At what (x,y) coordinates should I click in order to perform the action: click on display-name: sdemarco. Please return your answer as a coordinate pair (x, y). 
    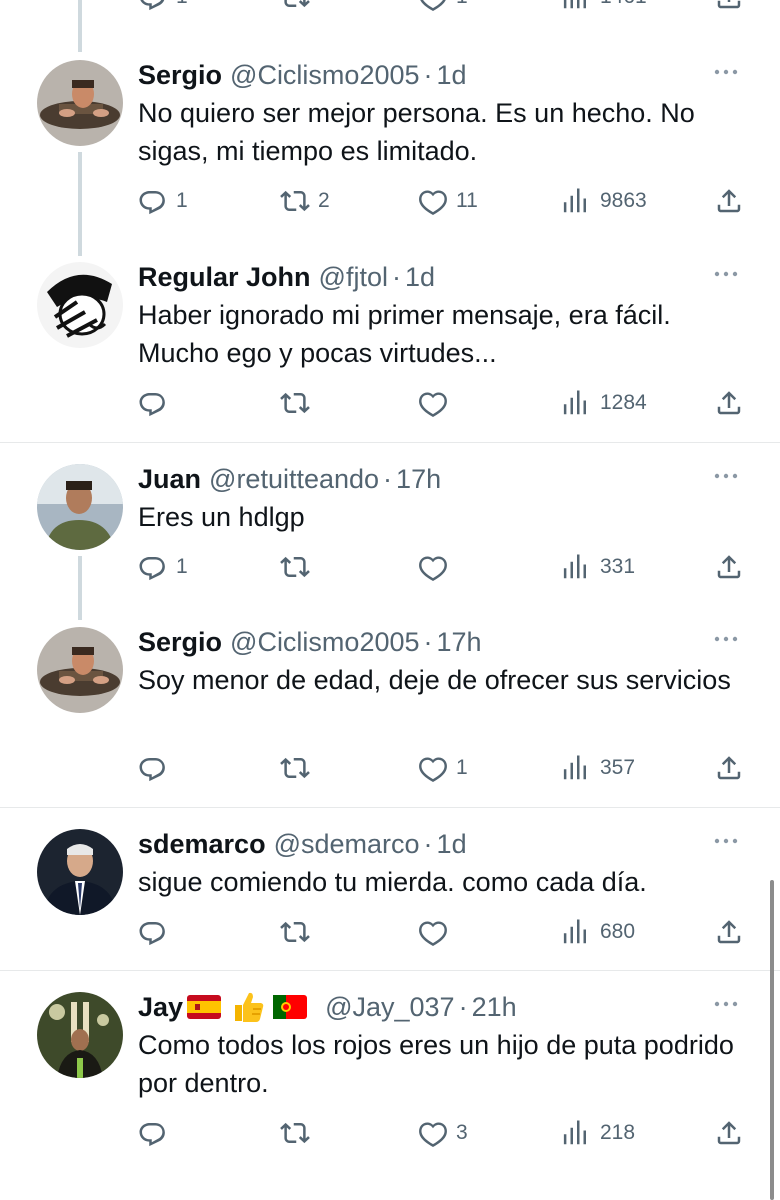
    Looking at the image, I should click on (202, 844).